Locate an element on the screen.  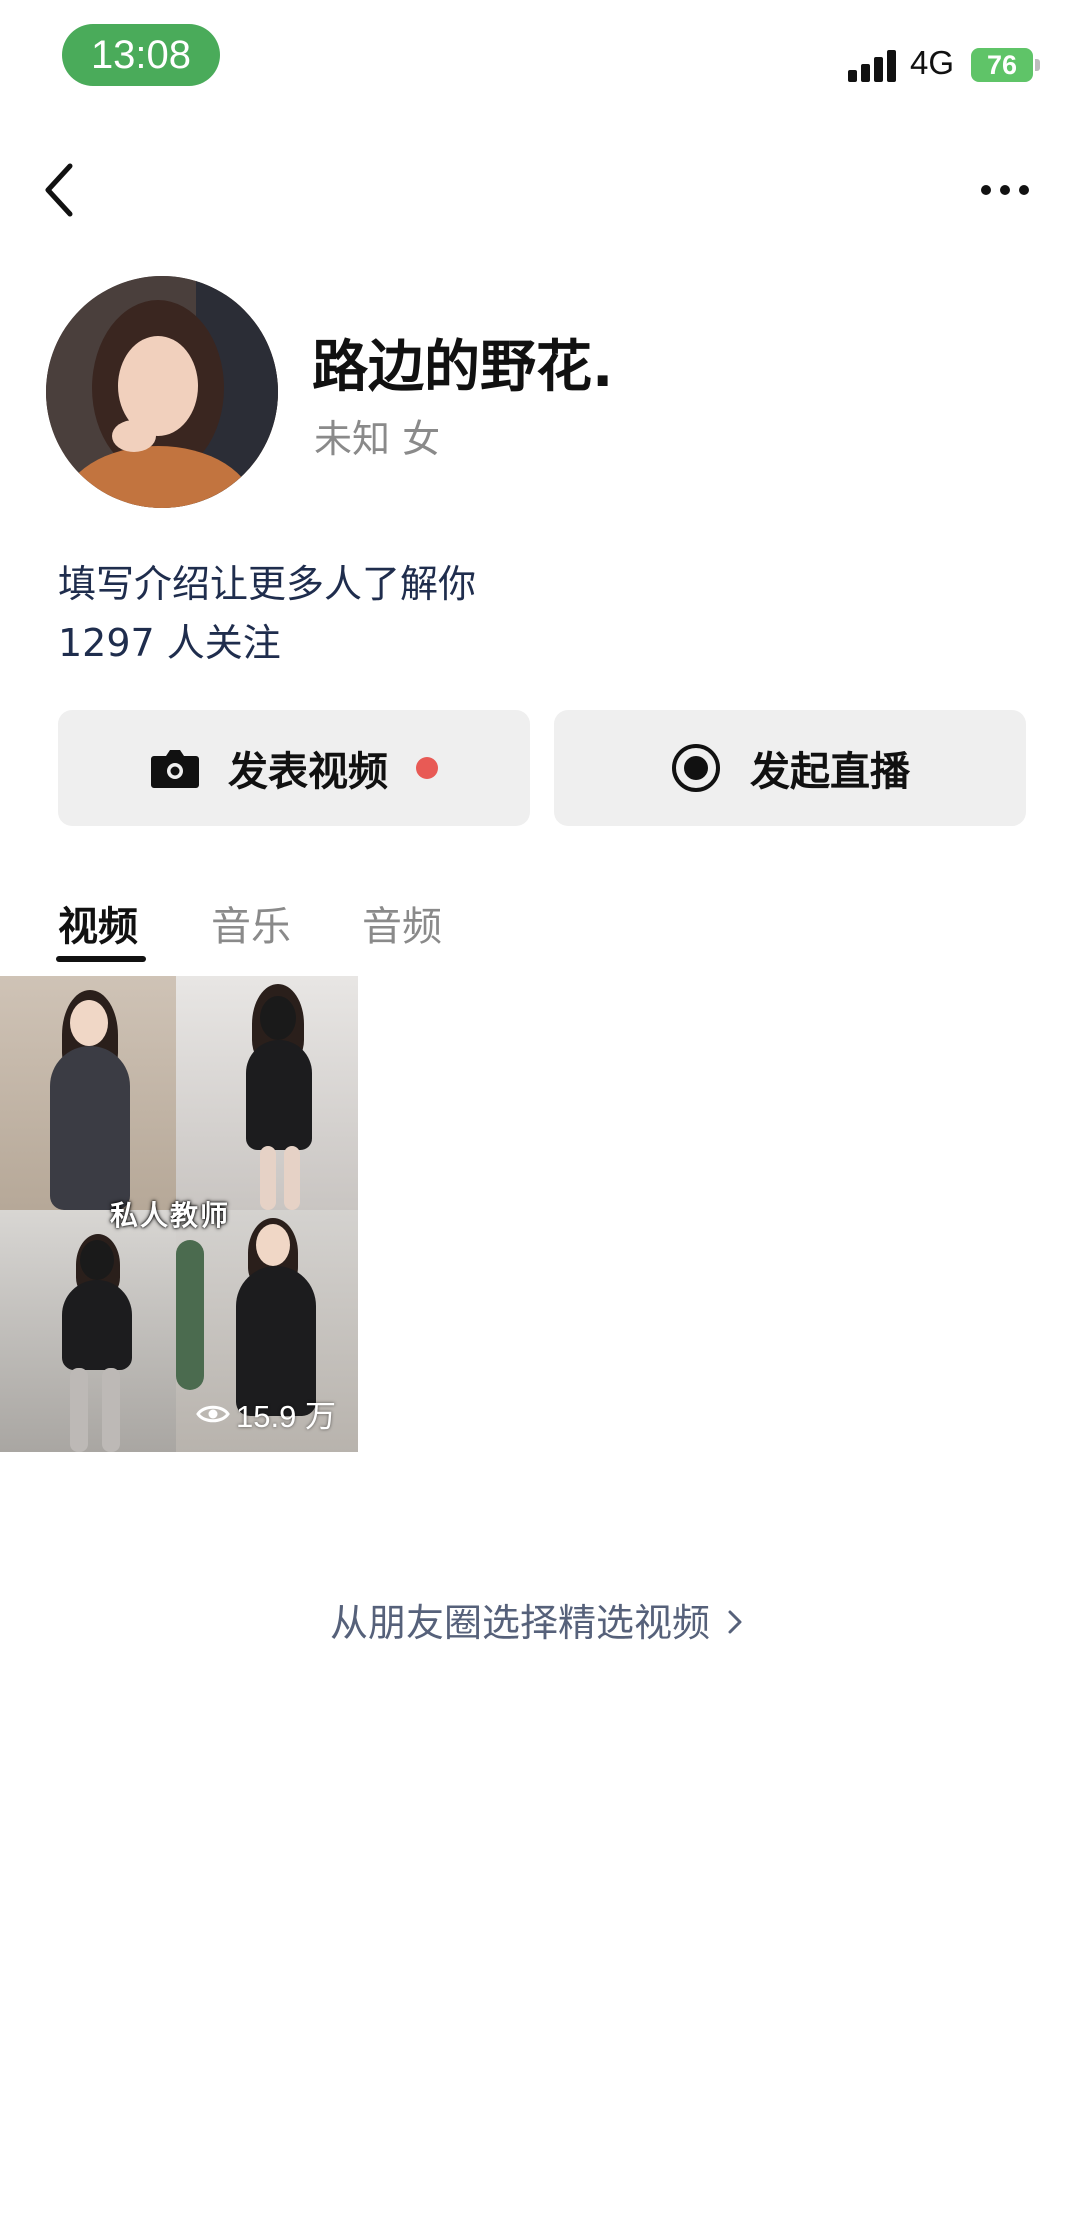
profile-meta: 未知 女 is located at coordinates (377, 439).